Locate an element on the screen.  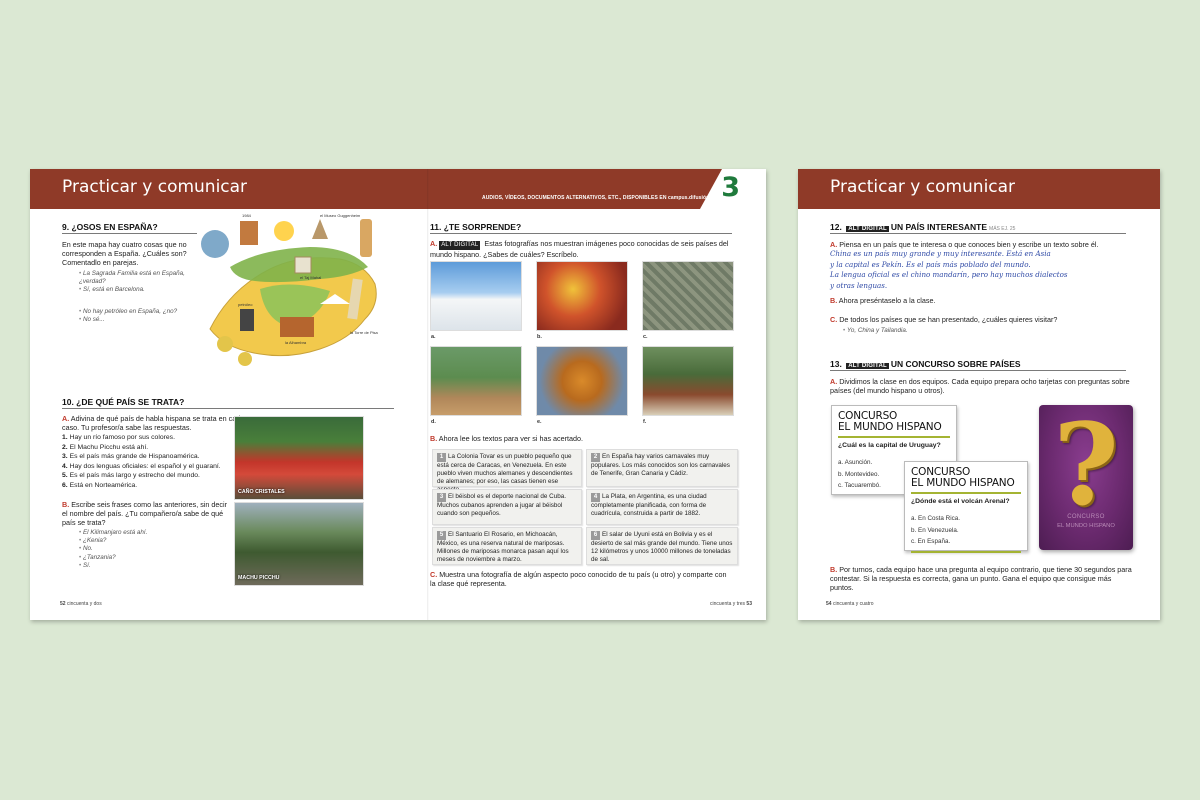
svg-text: el Taj Mahal is located at coordinates (310, 277).